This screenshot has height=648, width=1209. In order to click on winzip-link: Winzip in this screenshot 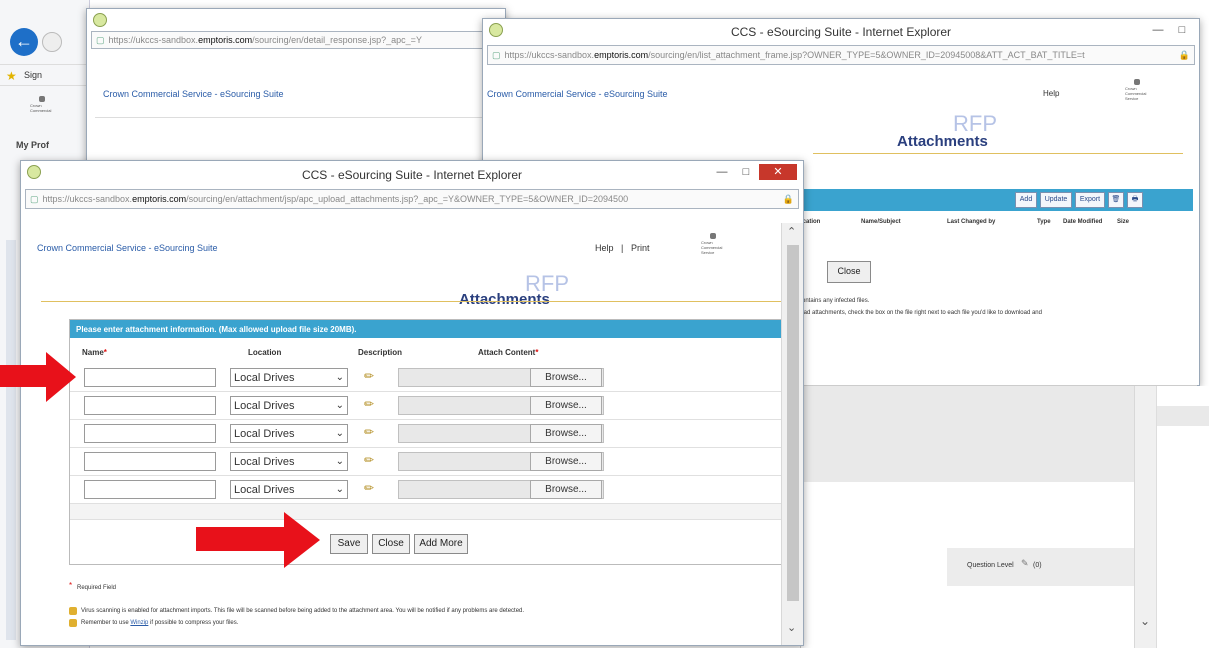, I will do `click(139, 623)`.